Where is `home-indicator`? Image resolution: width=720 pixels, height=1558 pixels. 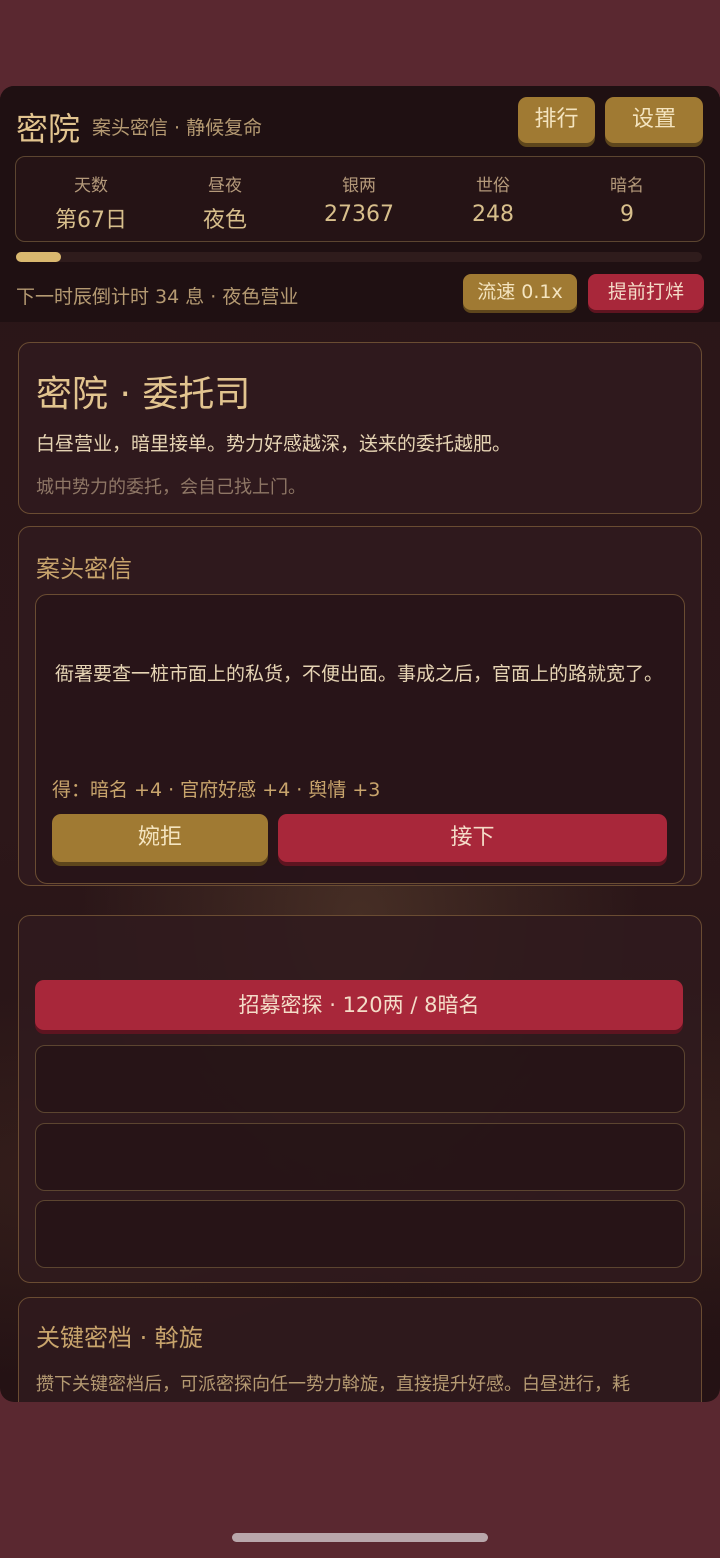
home-indicator is located at coordinates (360, 1537).